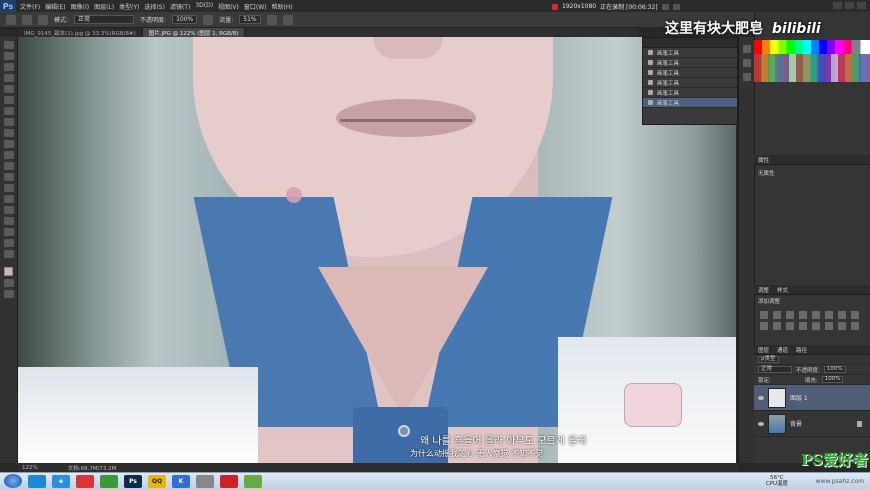  I want to click on brush-panel-icon, so click(43, 19).